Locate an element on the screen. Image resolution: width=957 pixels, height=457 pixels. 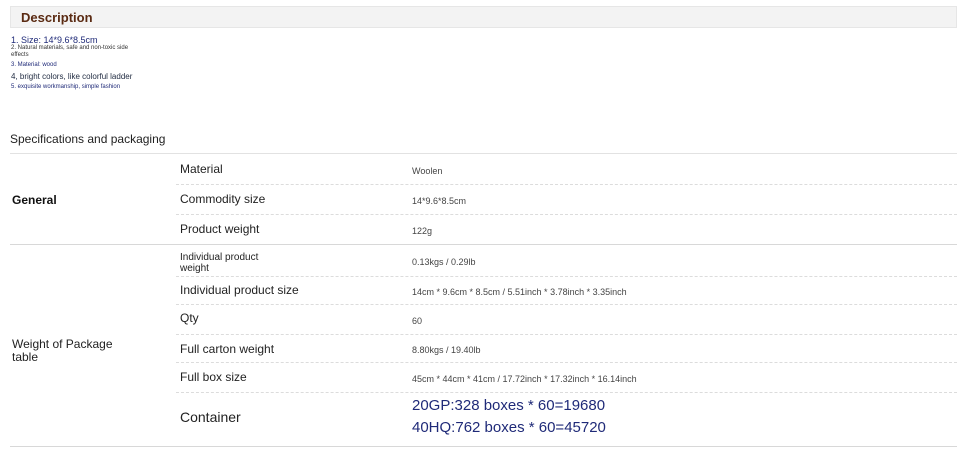
description-item: 3. Material: wood is located at coordinates (34, 65).